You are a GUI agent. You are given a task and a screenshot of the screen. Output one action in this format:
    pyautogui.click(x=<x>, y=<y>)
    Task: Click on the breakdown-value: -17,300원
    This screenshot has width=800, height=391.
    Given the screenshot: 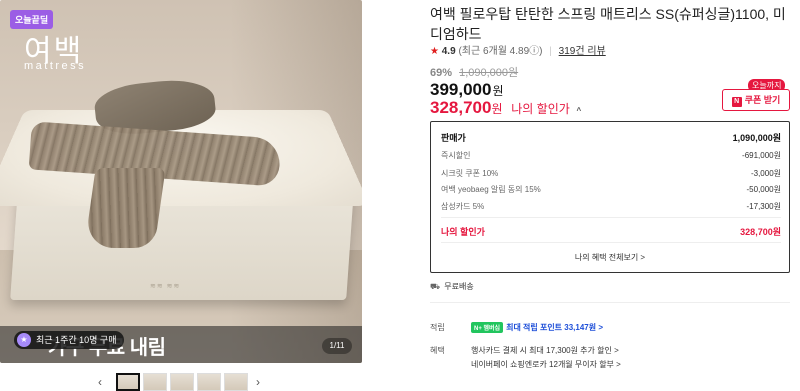 What is the action you would take?
    pyautogui.click(x=764, y=206)
    